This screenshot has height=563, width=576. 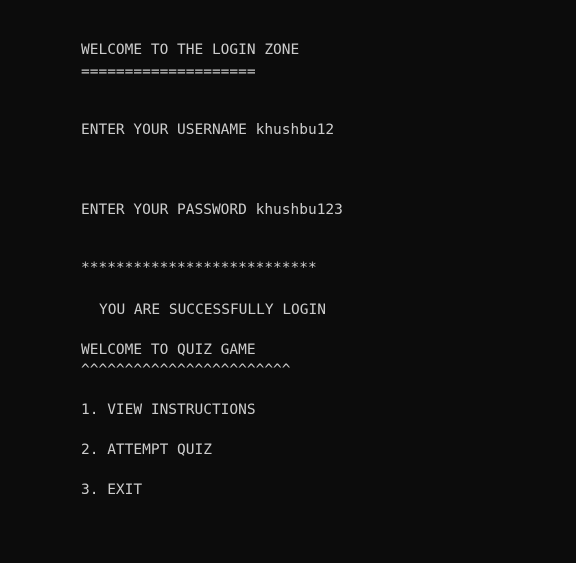 I want to click on quiz-title: WELCOME TO QUIZ GAME, so click(x=168, y=350).